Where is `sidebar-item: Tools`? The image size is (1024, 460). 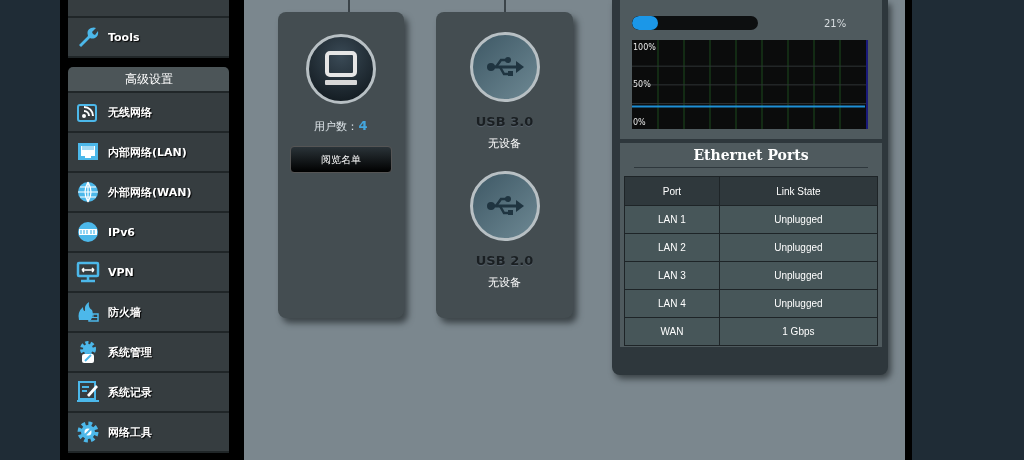 sidebar-item: Tools is located at coordinates (148, 38).